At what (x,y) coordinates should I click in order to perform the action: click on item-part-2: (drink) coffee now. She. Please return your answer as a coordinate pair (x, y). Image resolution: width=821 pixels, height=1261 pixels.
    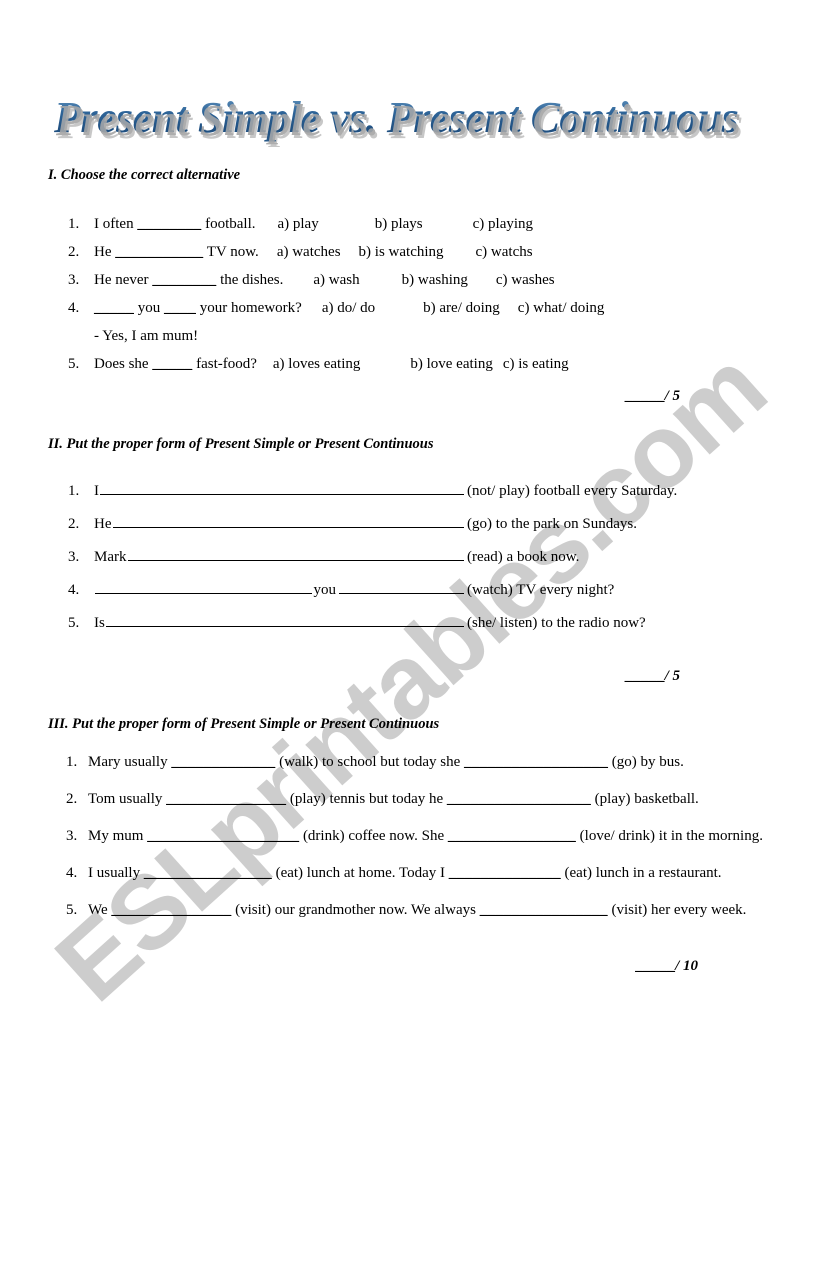
    Looking at the image, I should click on (373, 836).